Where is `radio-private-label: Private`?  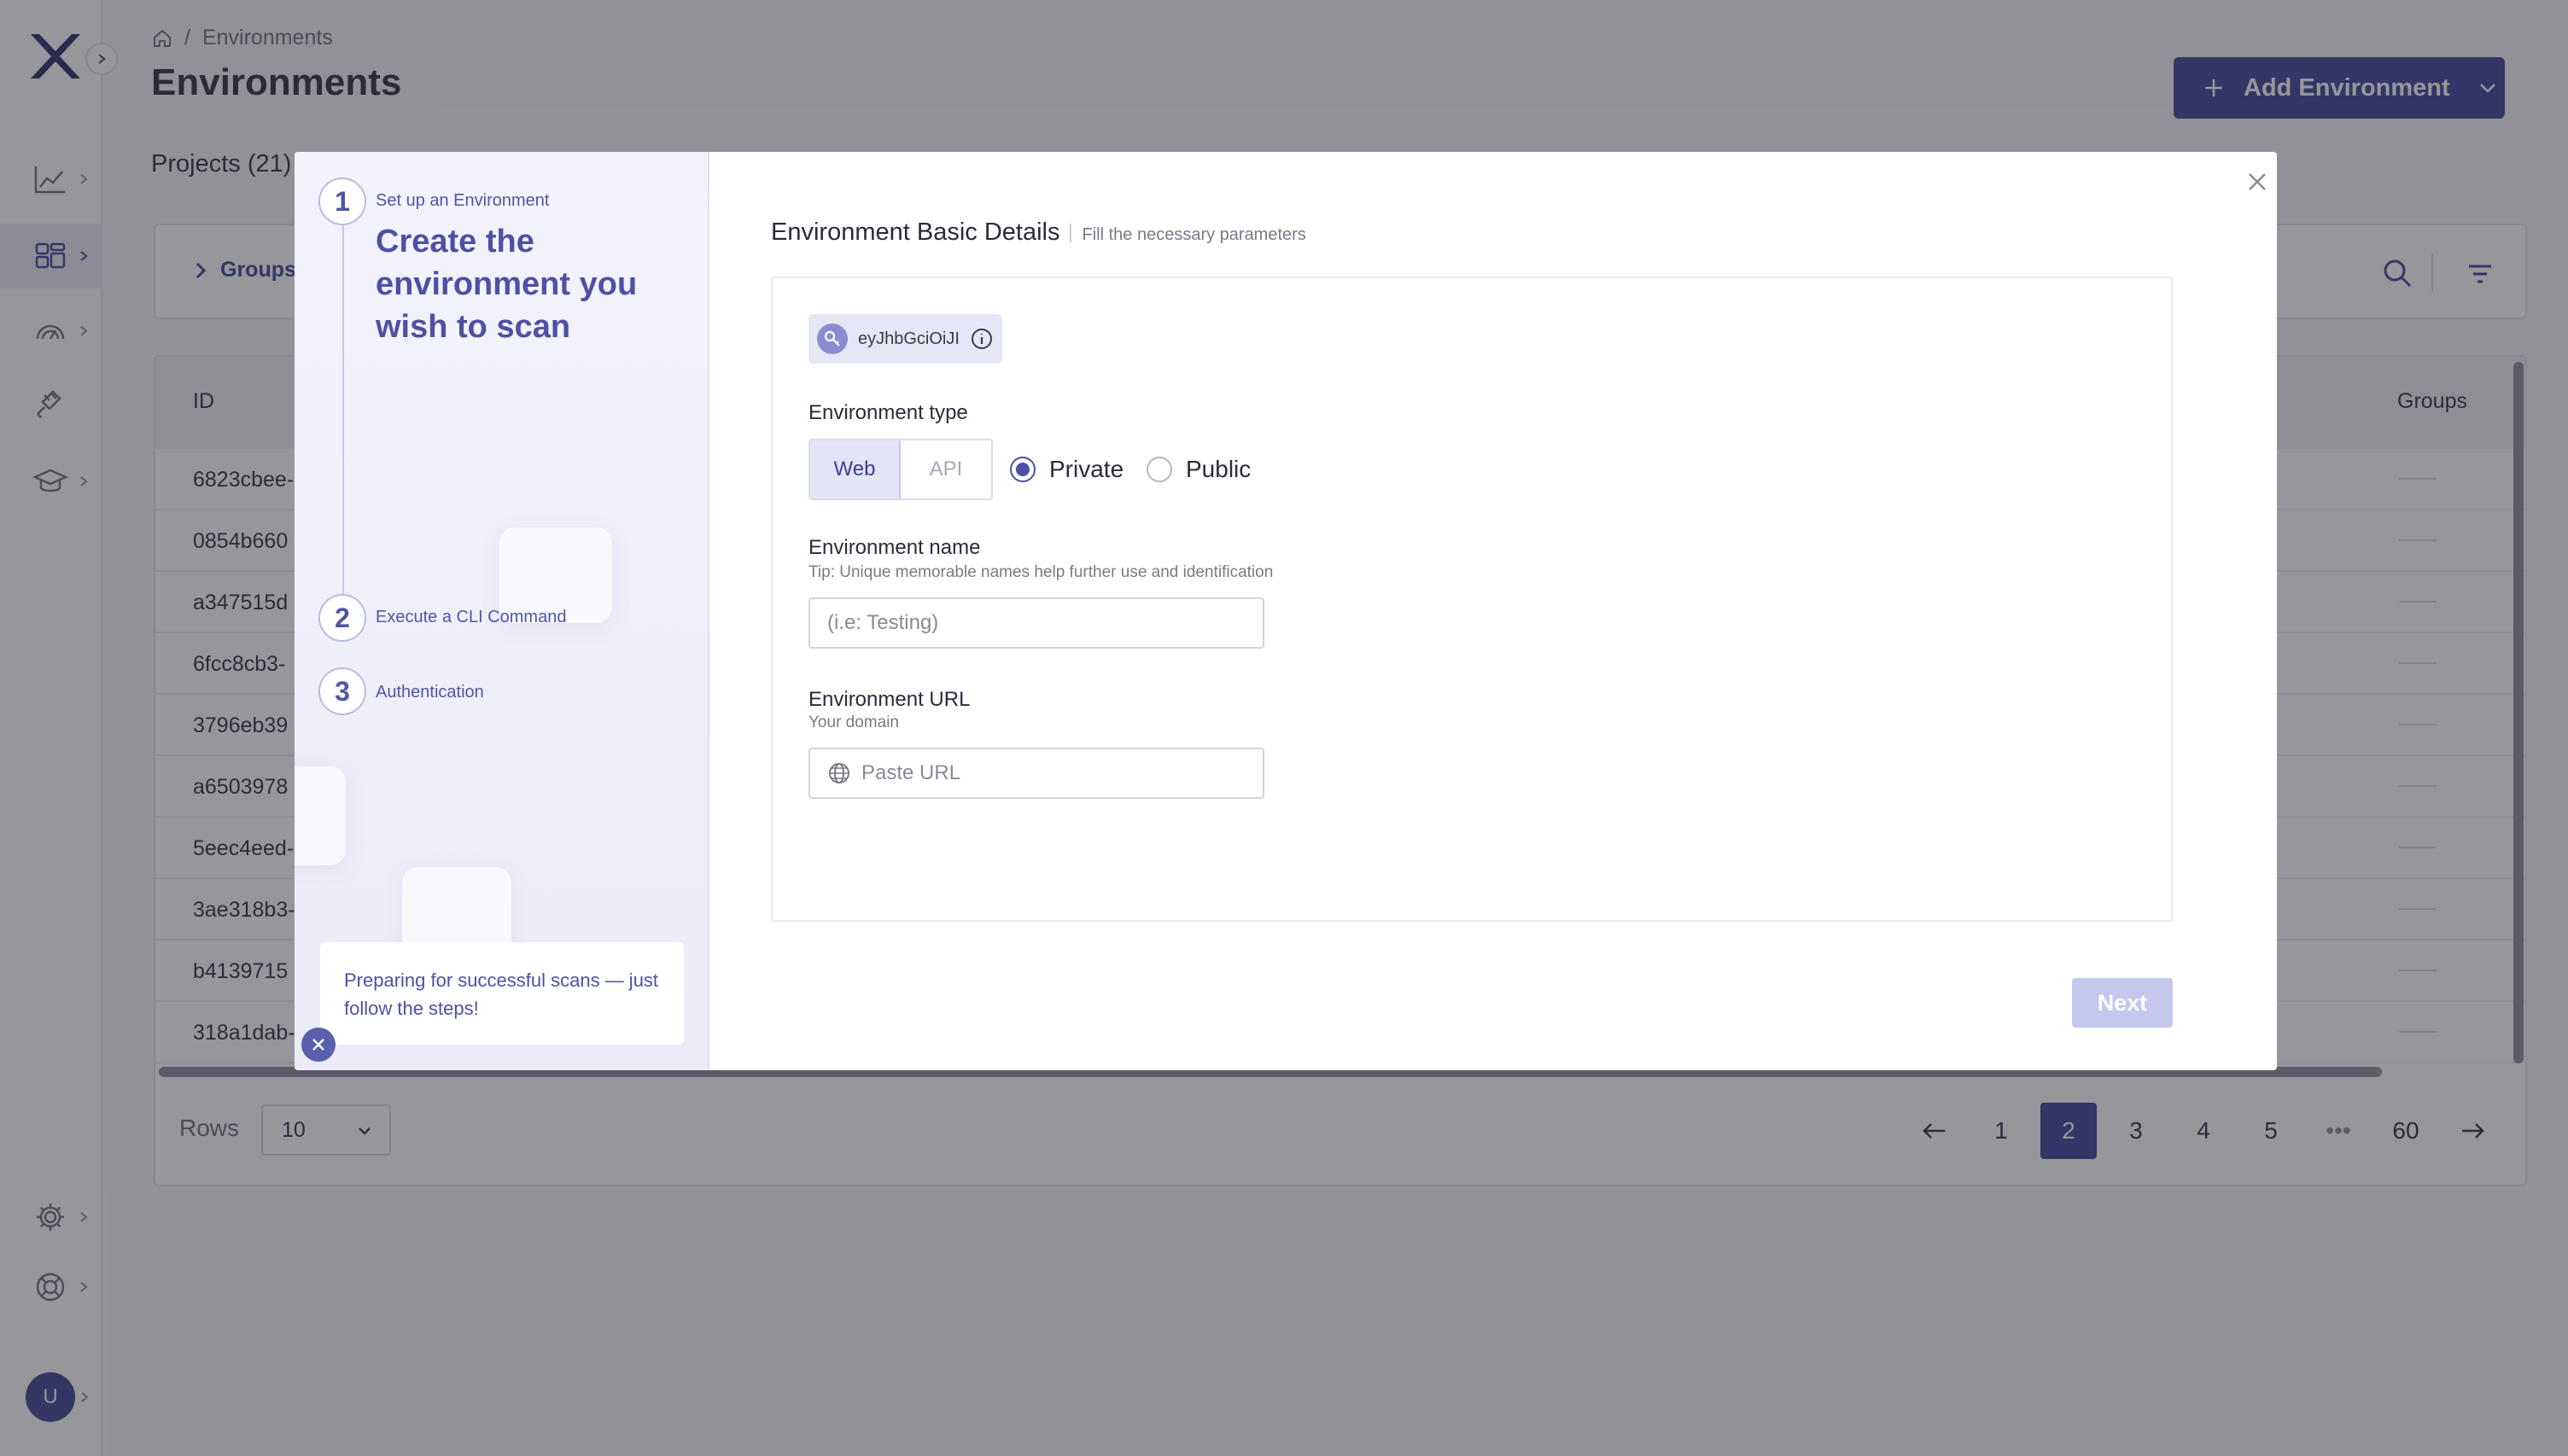
radio-private-label: Private is located at coordinates (1086, 469).